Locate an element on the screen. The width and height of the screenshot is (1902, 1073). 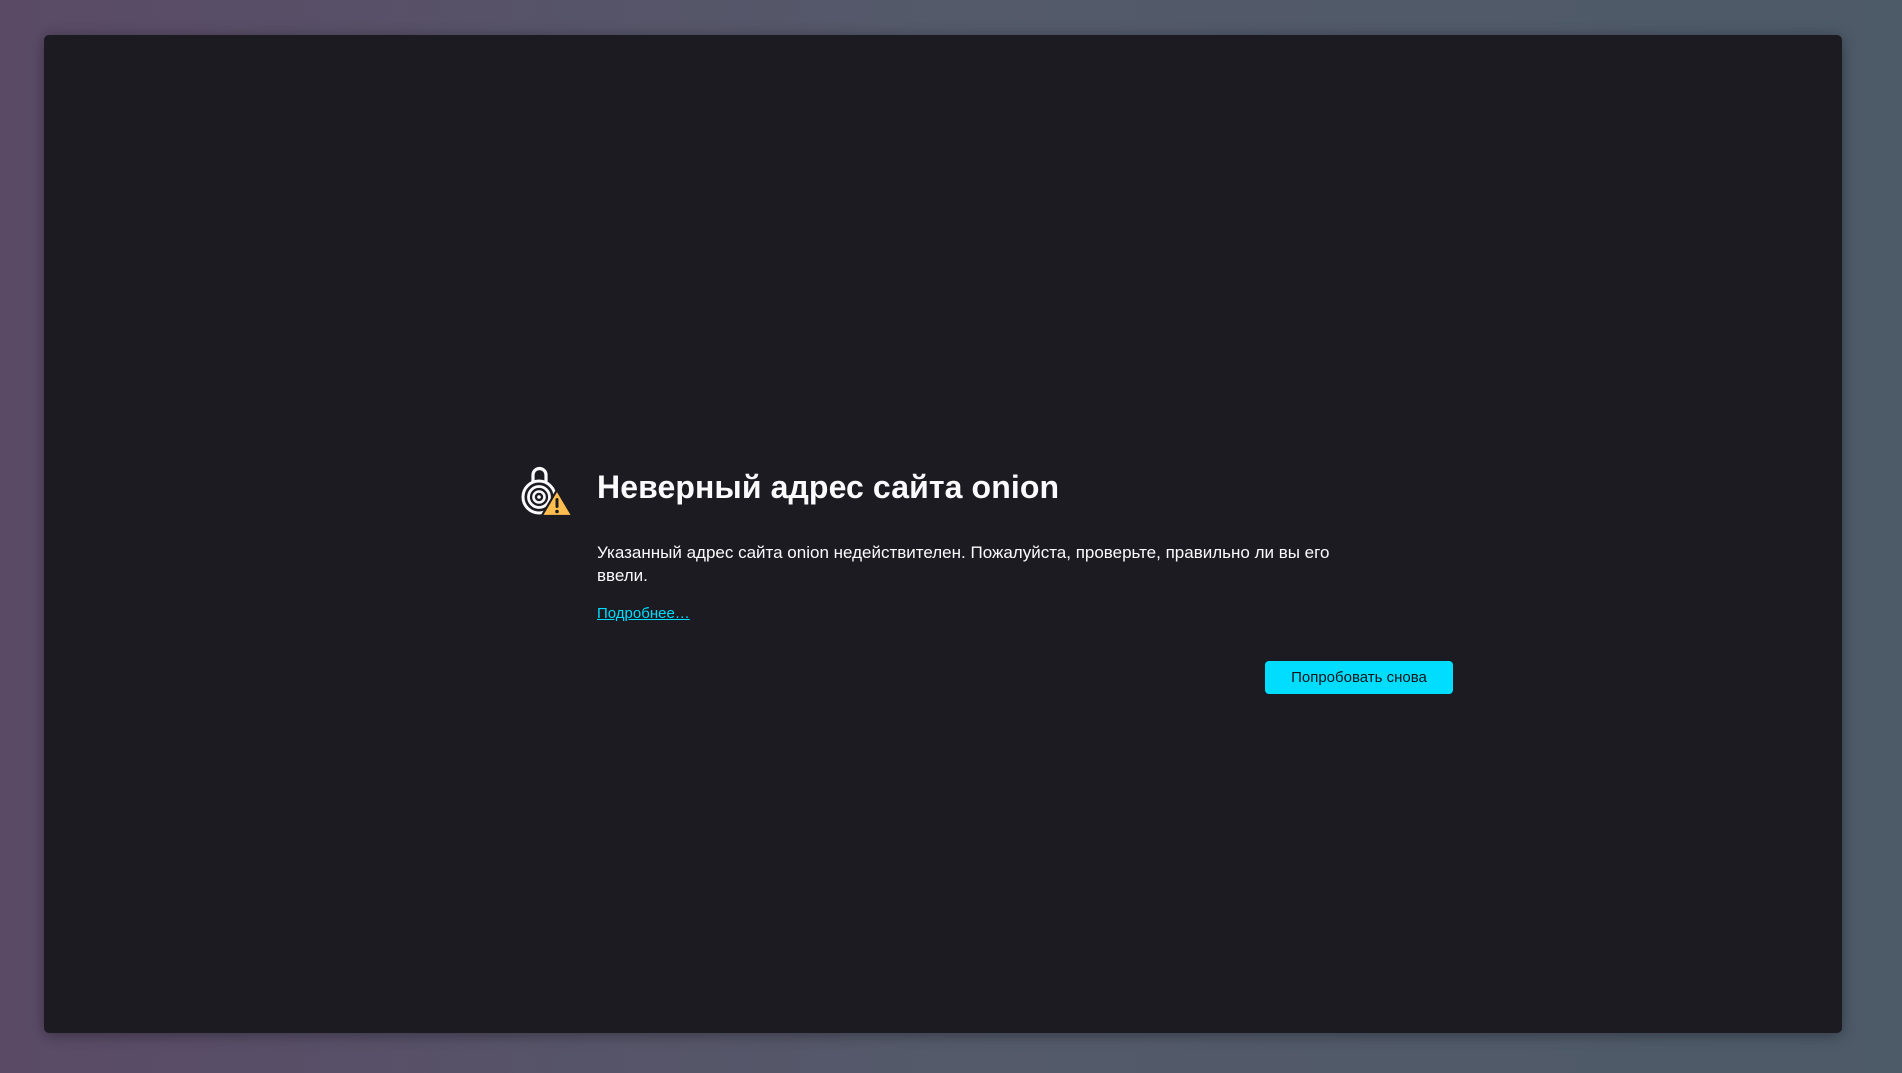
error-title: Неверный адрес сайта onion is located at coordinates (828, 487).